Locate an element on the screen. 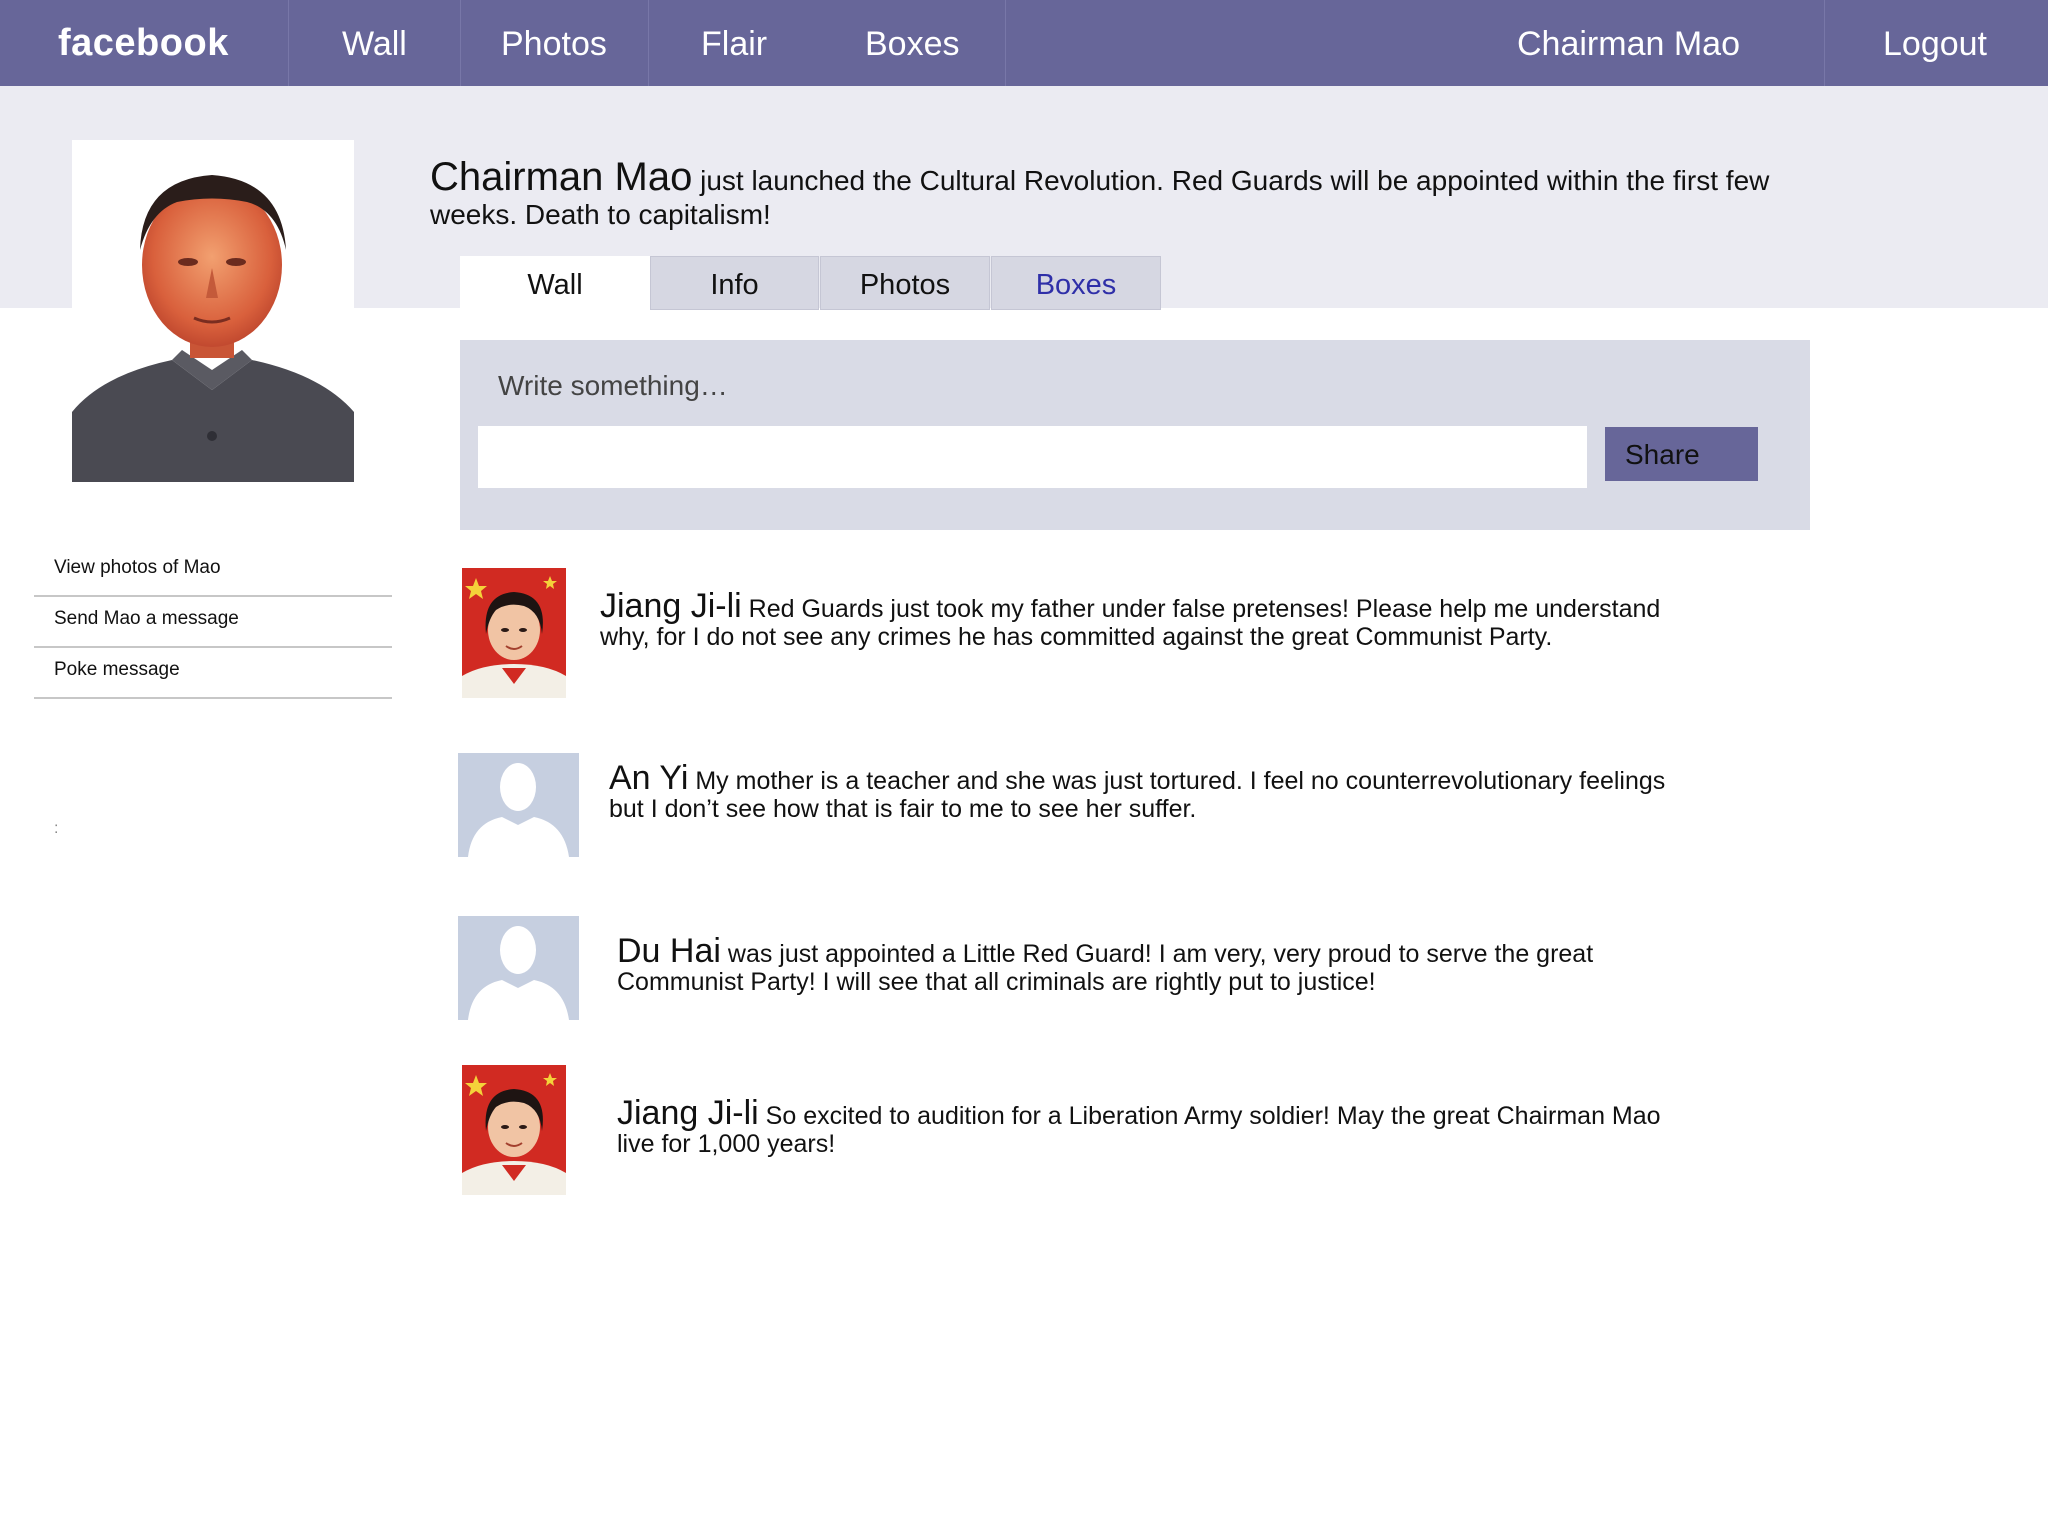  tab-wall: Wall is located at coordinates (555, 283).